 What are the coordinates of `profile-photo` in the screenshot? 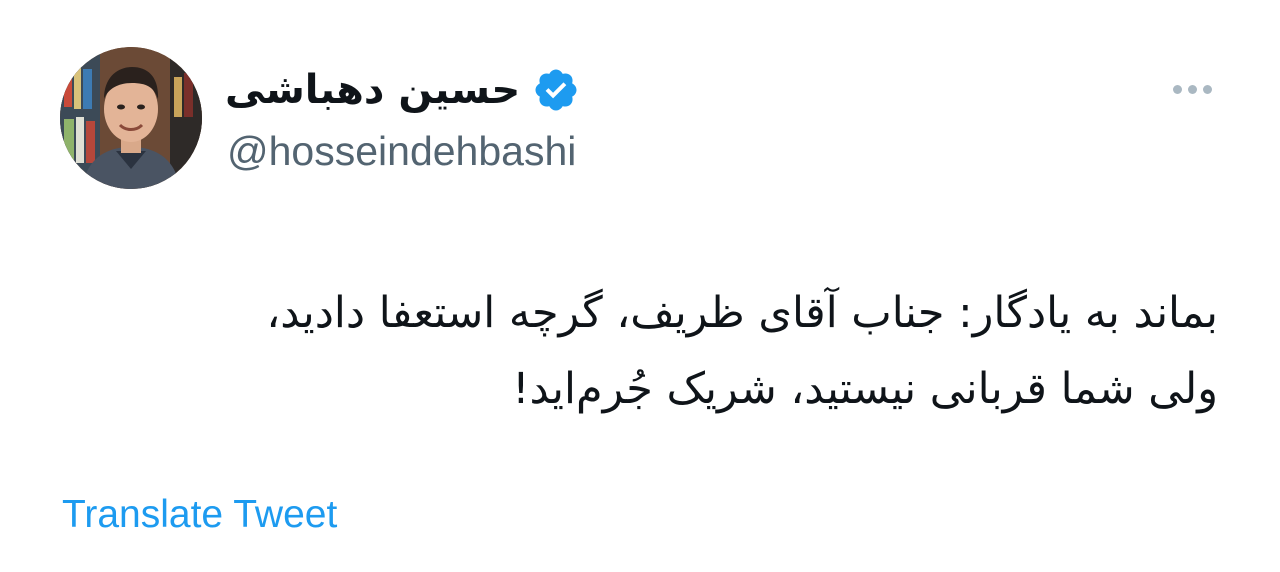 It's located at (131, 118).